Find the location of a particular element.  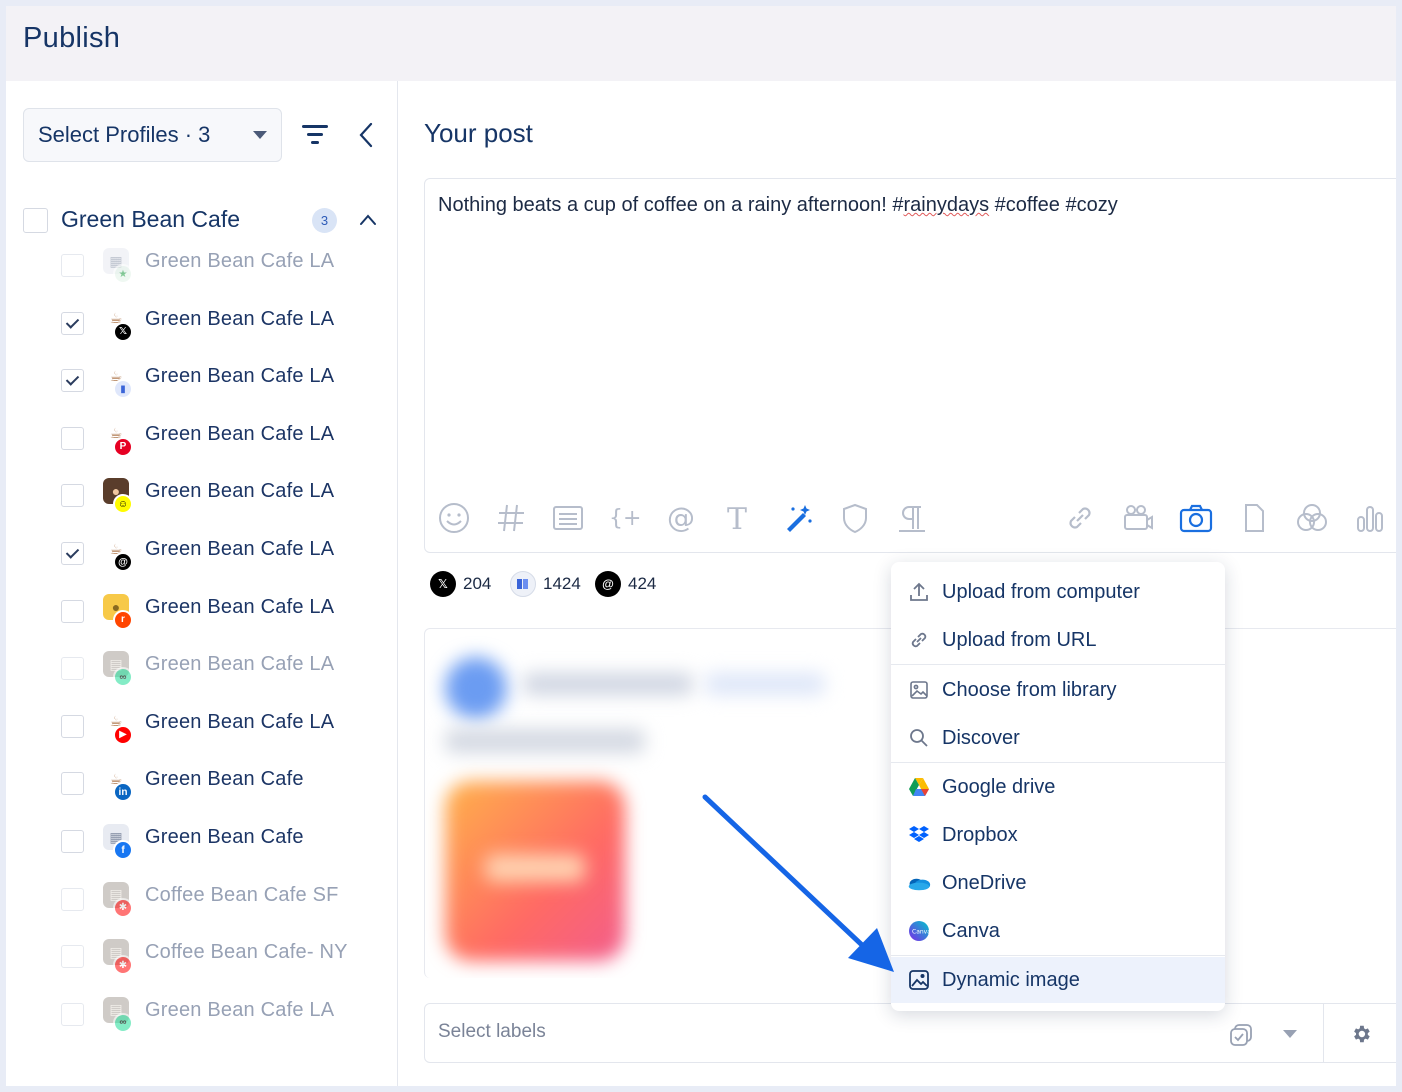

profile-item: ▤ ✱ Coffee Bean Cafe SF is located at coordinates (221, 900).